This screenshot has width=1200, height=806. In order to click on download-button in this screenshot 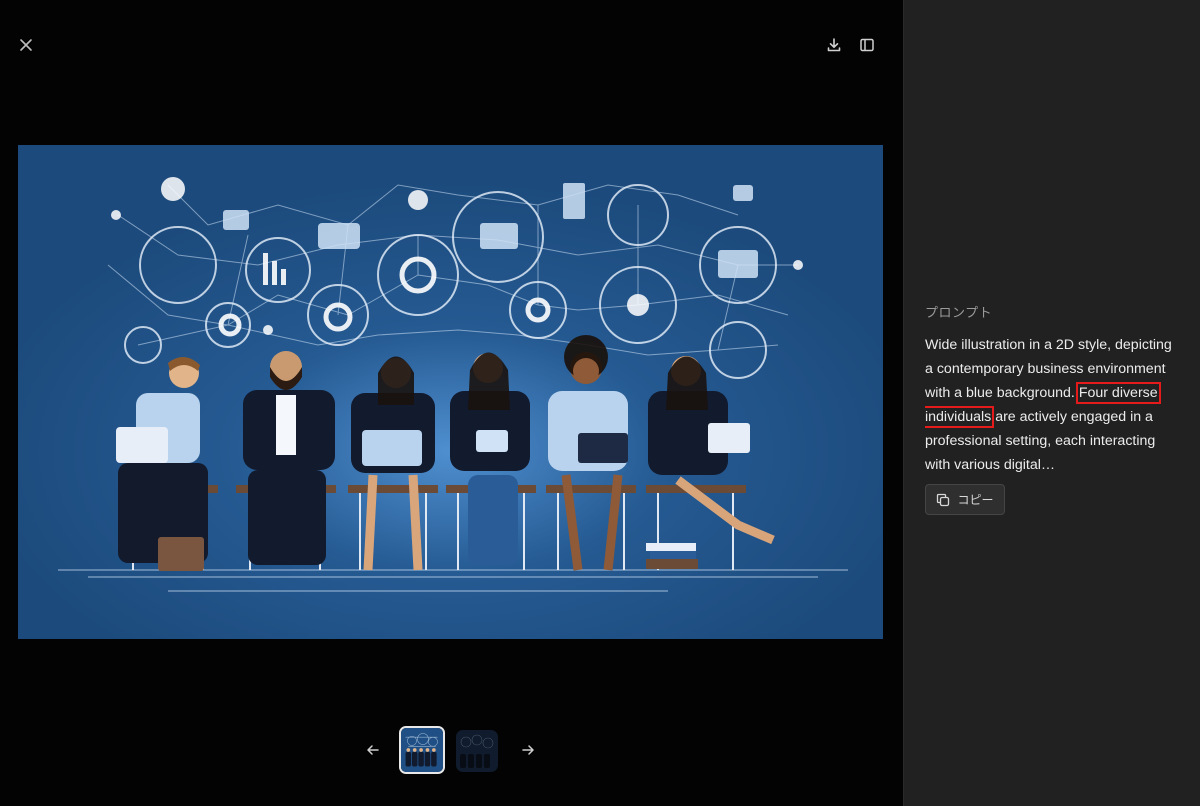, I will do `click(834, 45)`.